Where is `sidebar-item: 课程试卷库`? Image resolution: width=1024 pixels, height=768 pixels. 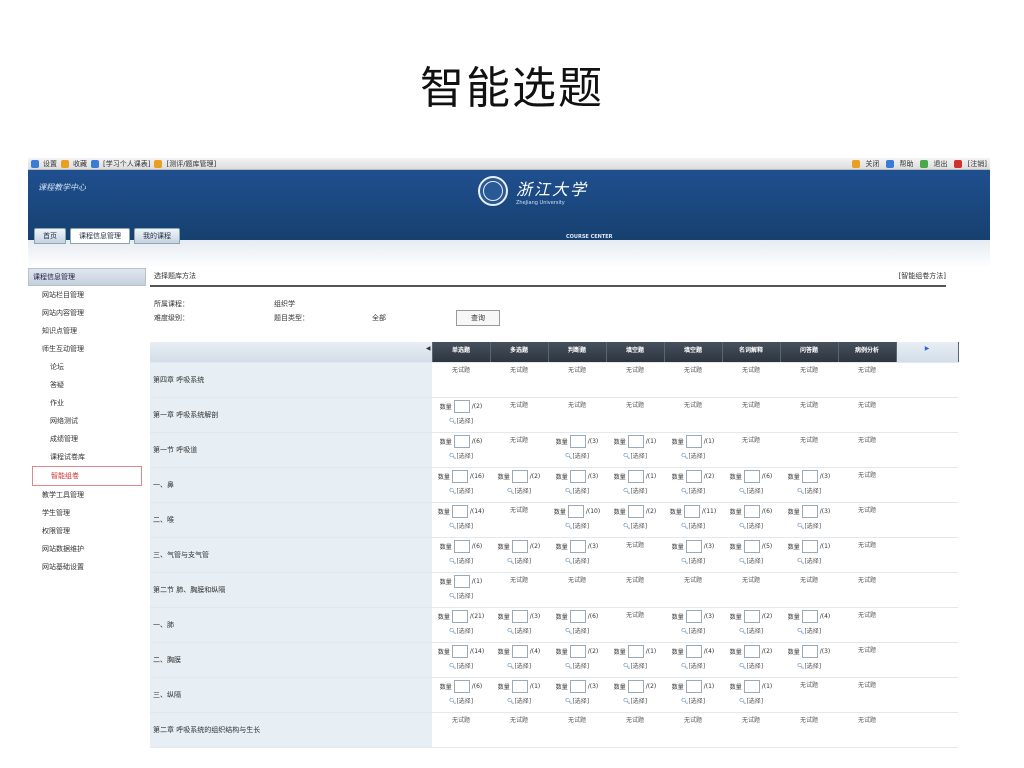 sidebar-item: 课程试卷库 is located at coordinates (87, 457).